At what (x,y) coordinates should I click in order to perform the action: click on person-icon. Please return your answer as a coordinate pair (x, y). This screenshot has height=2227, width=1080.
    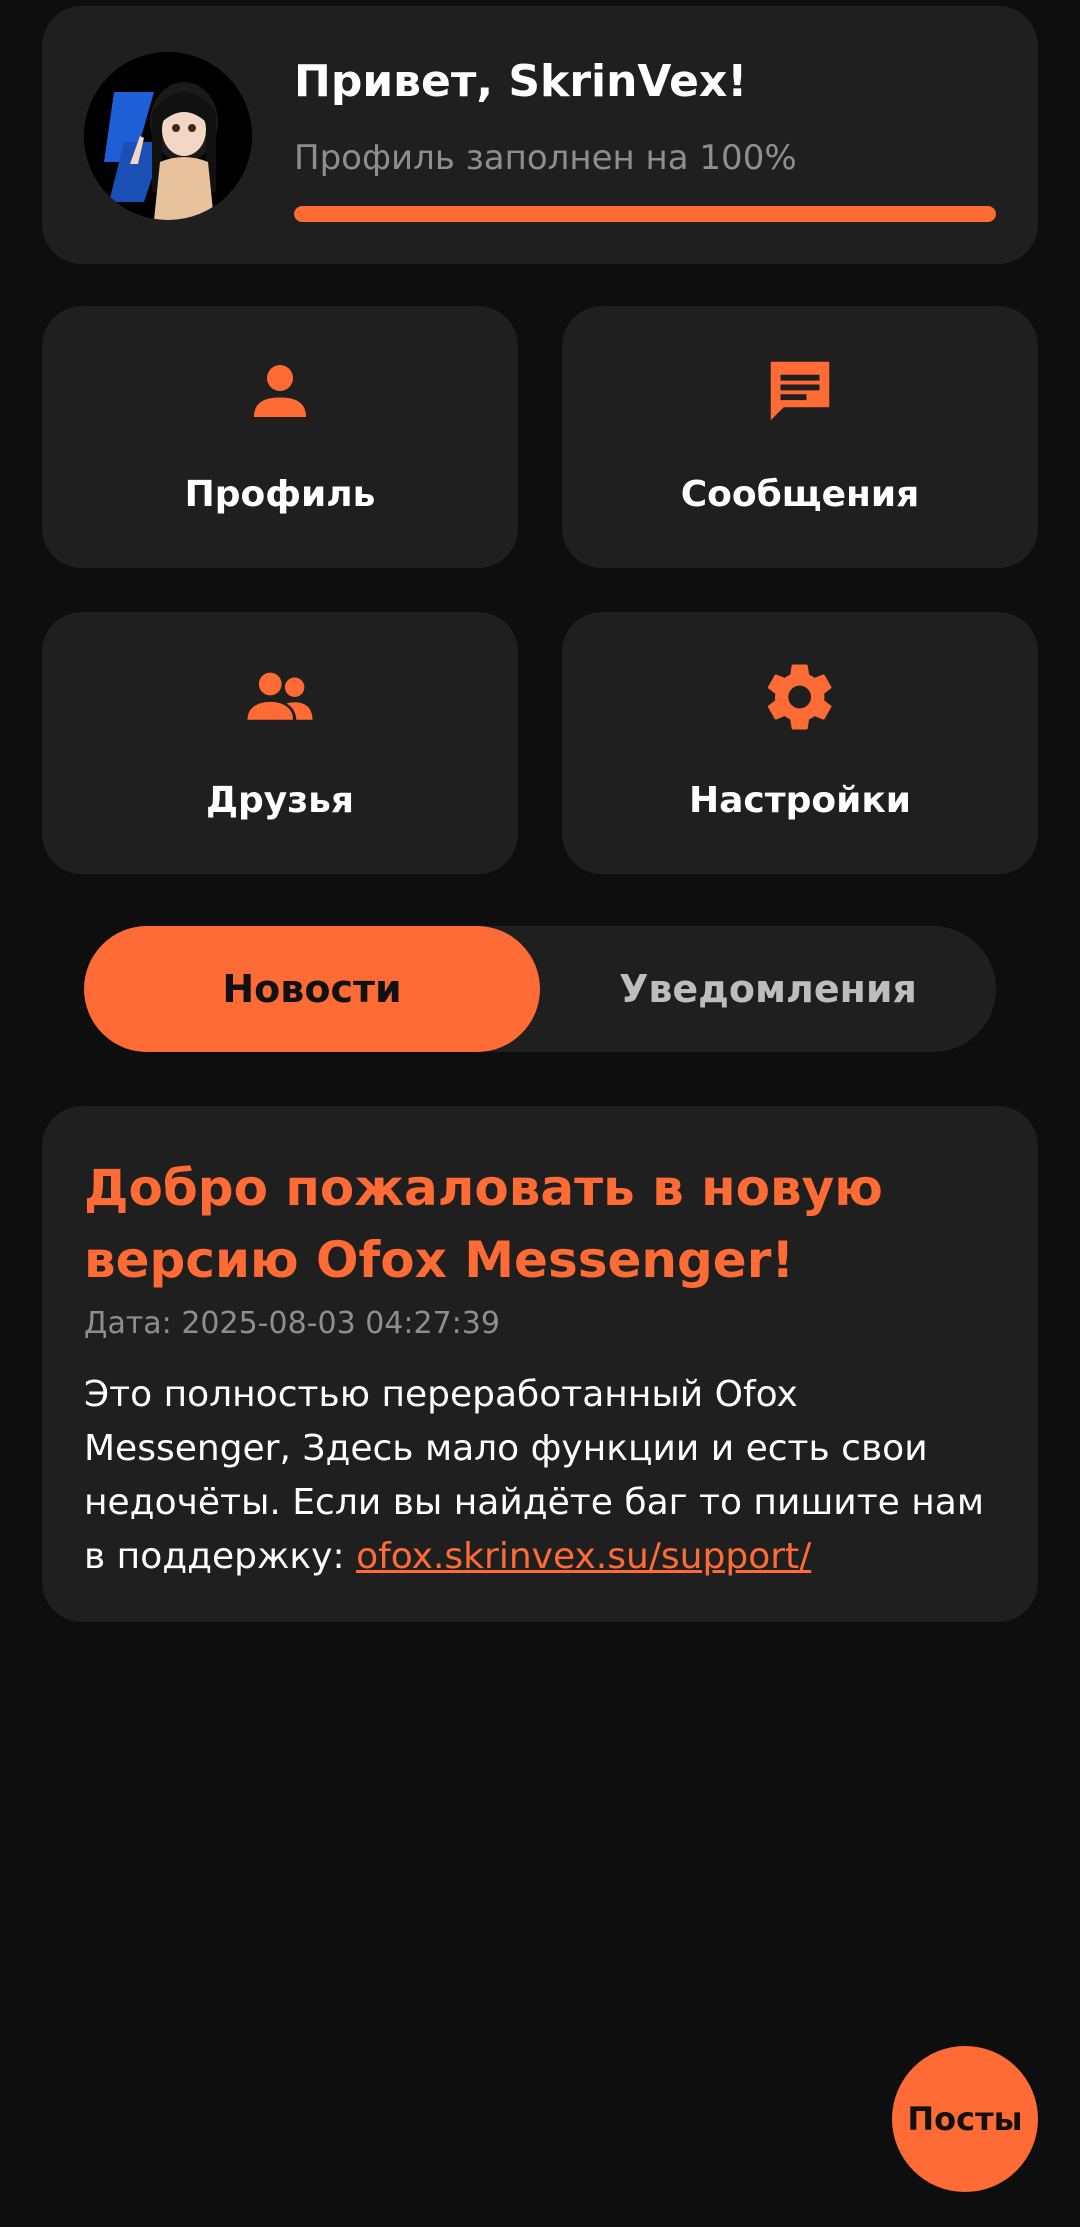
    Looking at the image, I should click on (280, 391).